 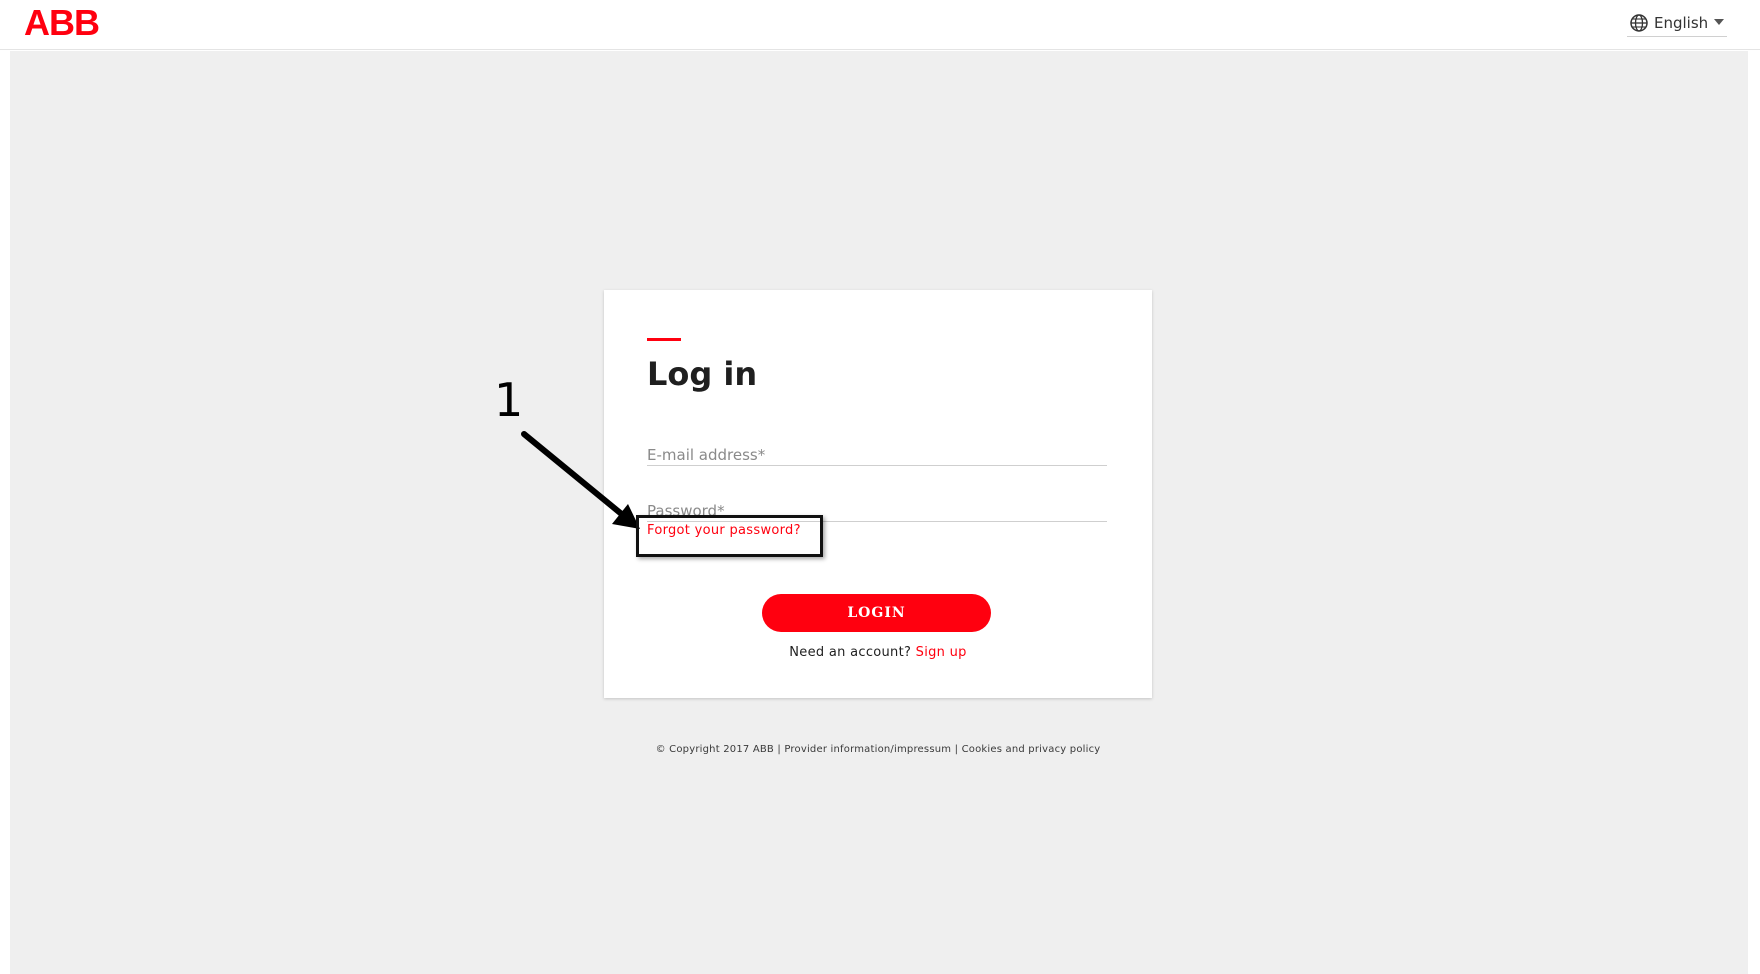 What do you see at coordinates (876, 613) in the screenshot?
I see `login-button: LOGIN` at bounding box center [876, 613].